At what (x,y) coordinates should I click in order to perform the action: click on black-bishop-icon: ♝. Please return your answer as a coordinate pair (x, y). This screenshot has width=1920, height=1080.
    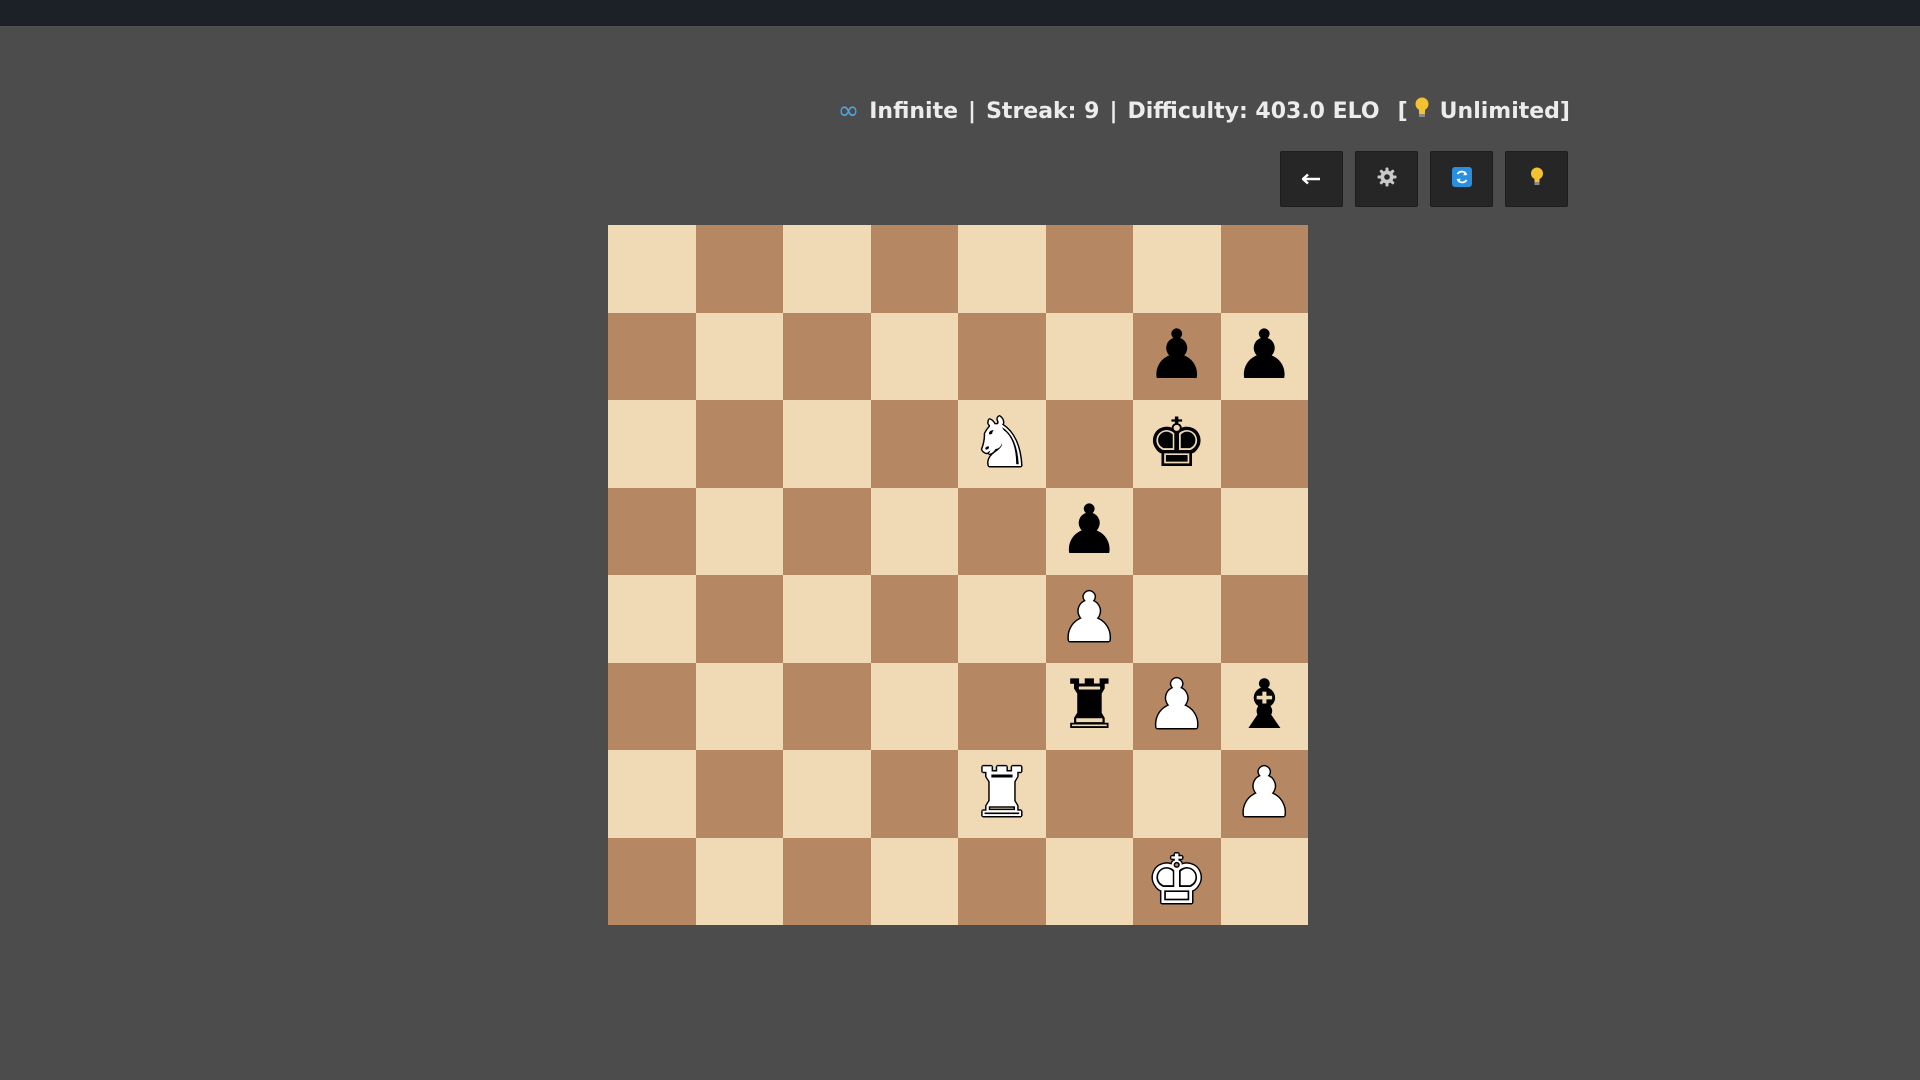
    Looking at the image, I should click on (1264, 706).